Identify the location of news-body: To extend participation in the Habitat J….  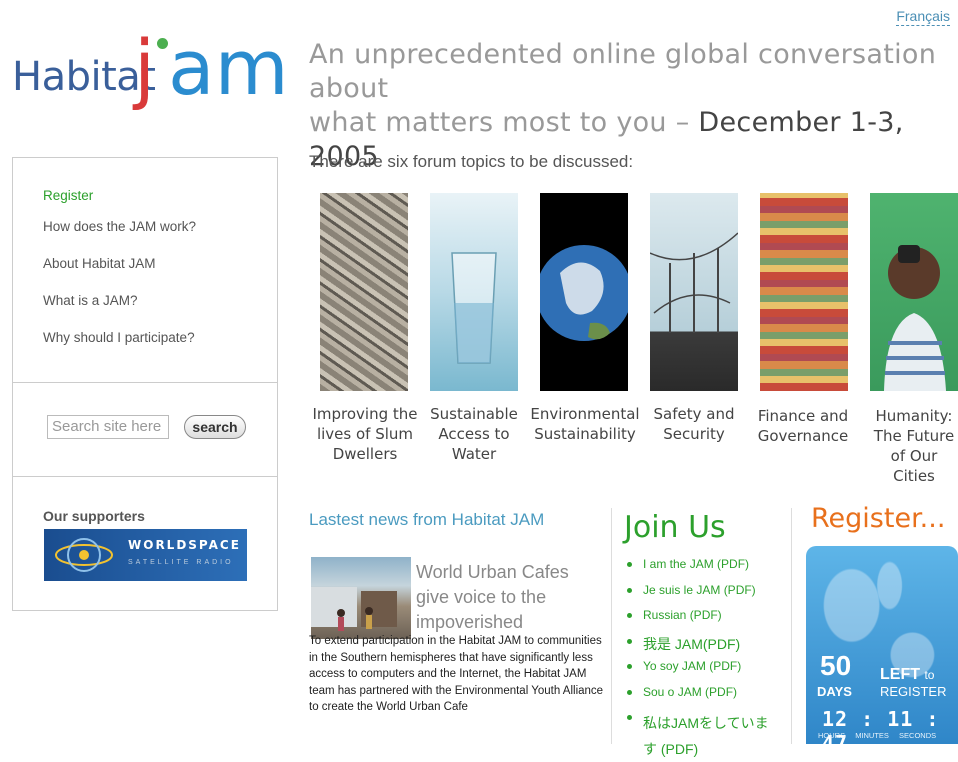
(456, 674).